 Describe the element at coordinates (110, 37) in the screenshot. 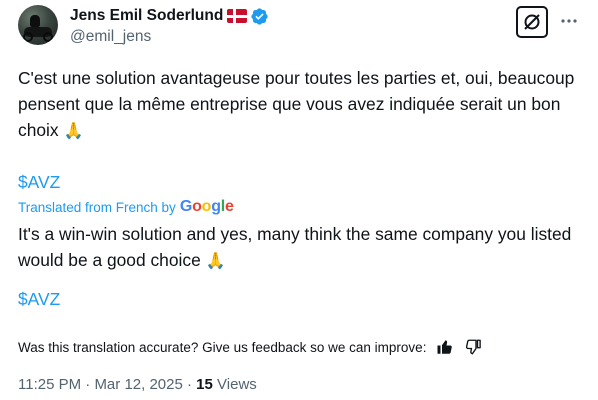

I see `author-handle: @emil_jens` at that location.